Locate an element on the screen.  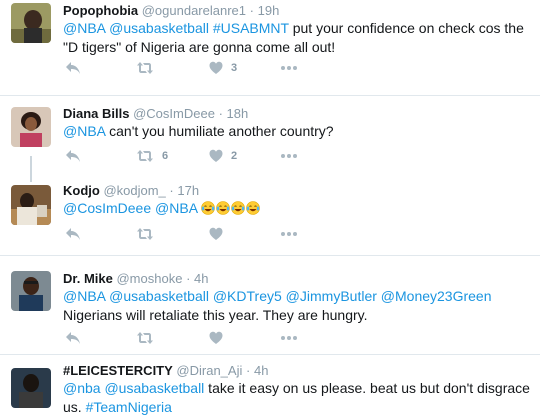
user-handle: @kodjom_ is located at coordinates (134, 190).